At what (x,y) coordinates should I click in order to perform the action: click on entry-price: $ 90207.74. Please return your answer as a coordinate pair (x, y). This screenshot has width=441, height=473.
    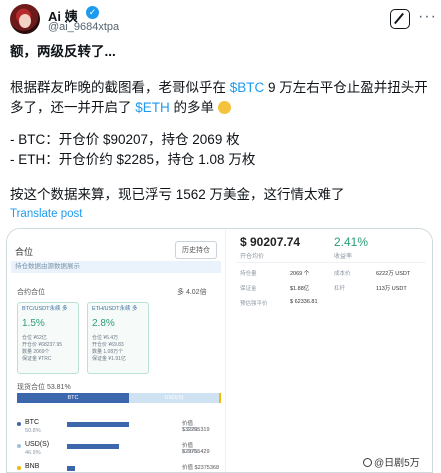
    Looking at the image, I should click on (270, 242).